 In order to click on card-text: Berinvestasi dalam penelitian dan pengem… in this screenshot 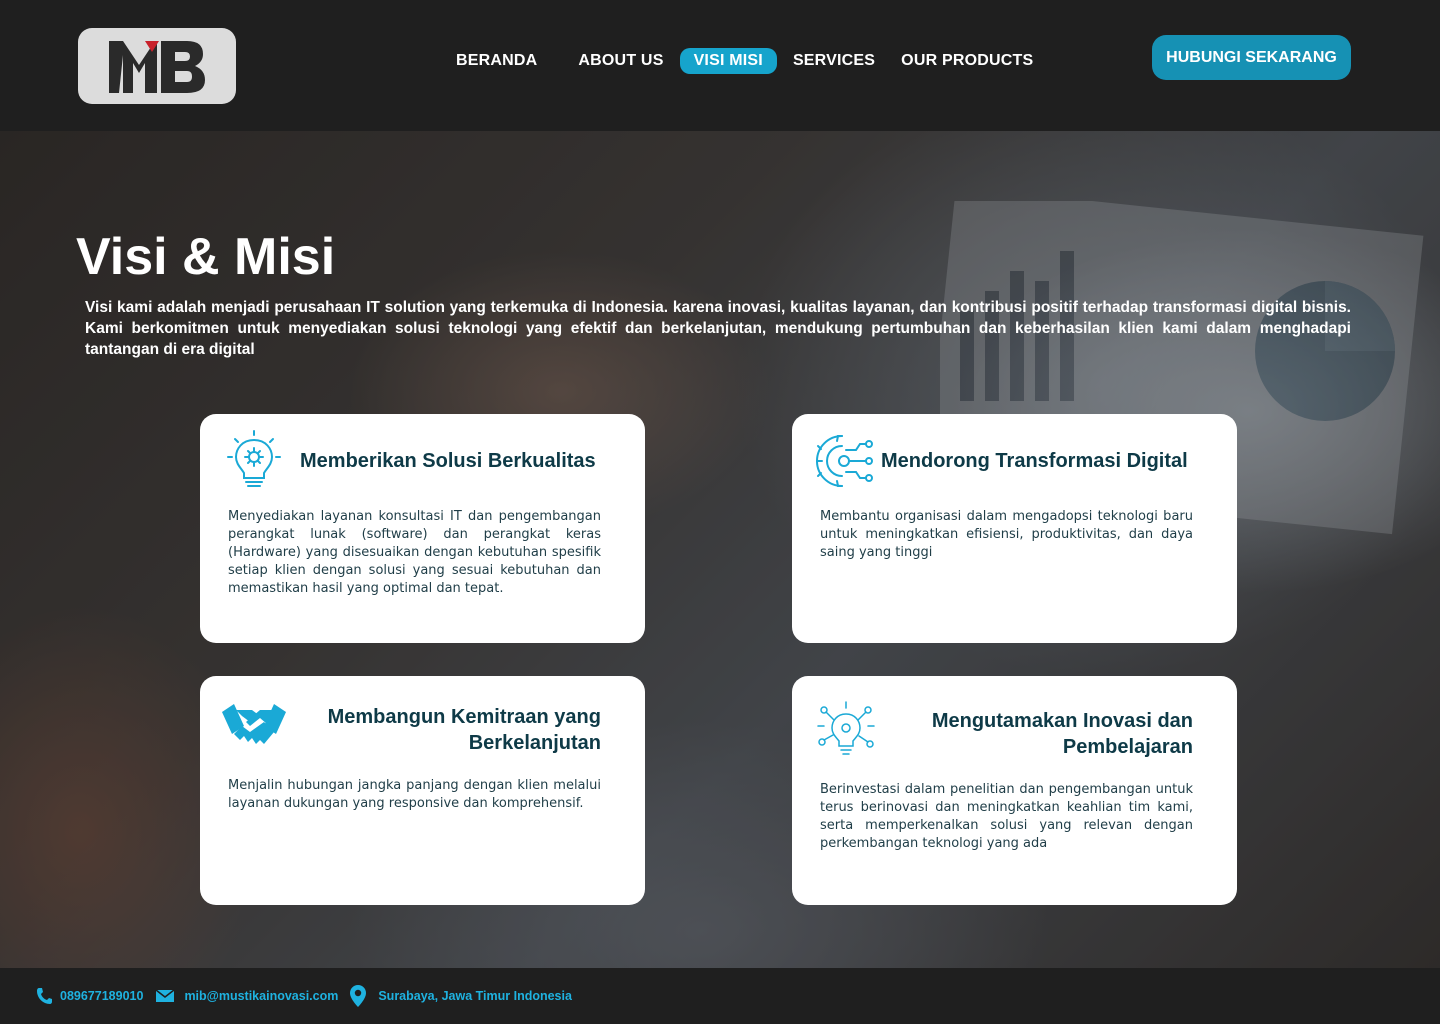, I will do `click(1006, 816)`.